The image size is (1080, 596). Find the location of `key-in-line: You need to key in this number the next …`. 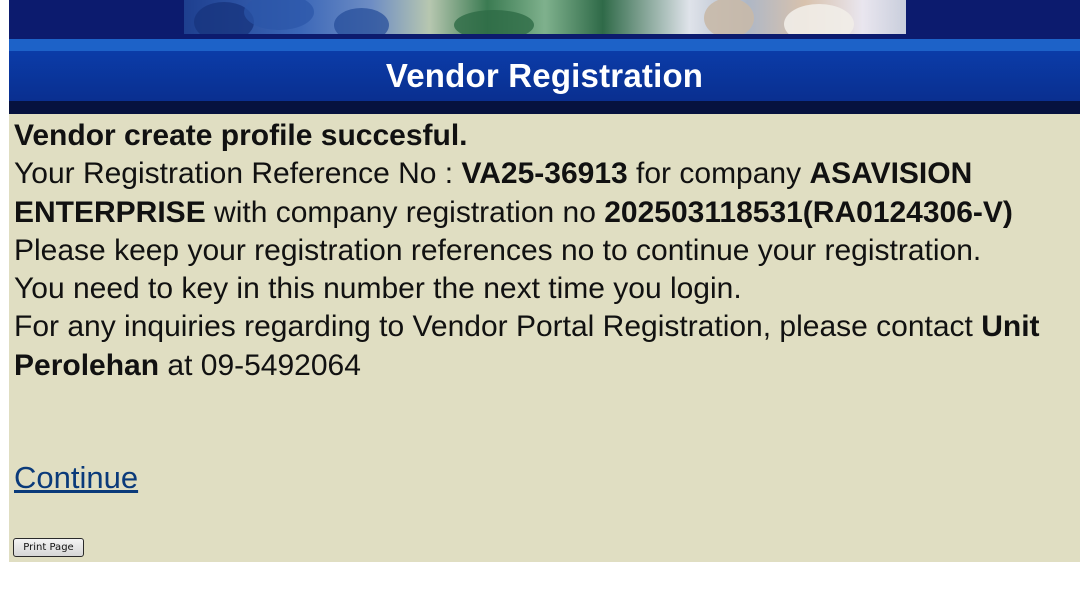

key-in-line: You need to key in this number the next … is located at coordinates (378, 289).